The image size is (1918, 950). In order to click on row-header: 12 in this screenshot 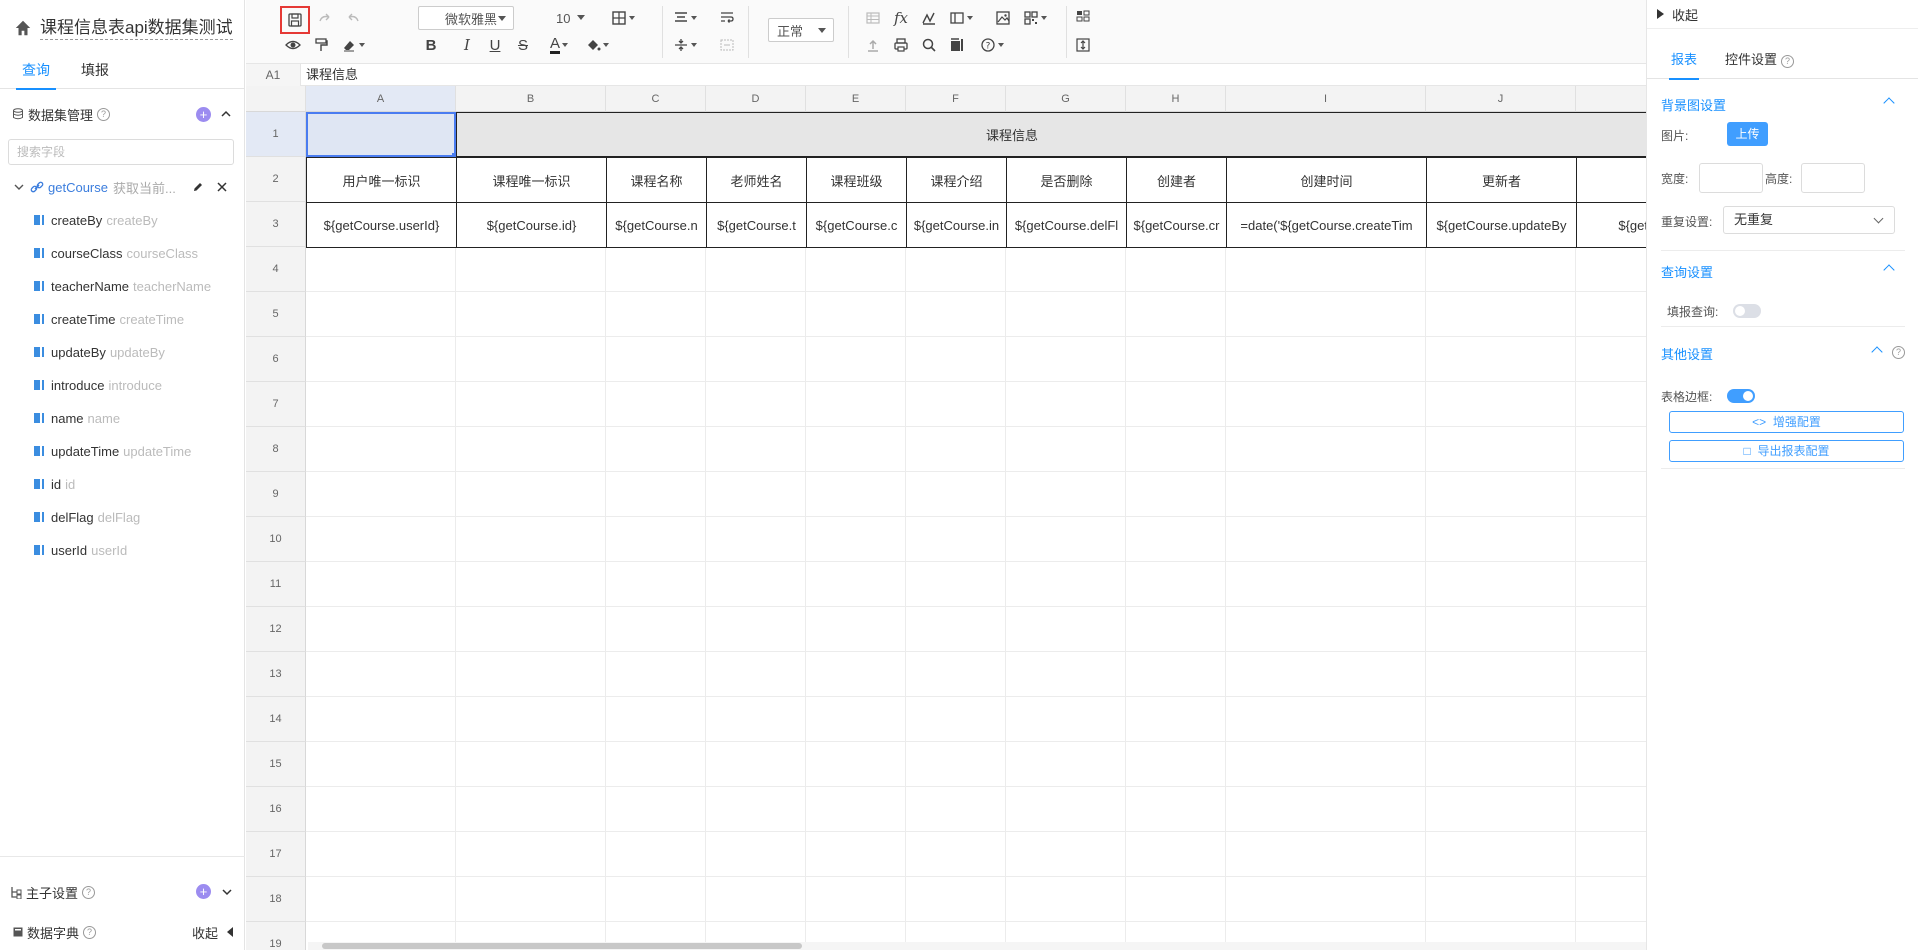, I will do `click(276, 629)`.